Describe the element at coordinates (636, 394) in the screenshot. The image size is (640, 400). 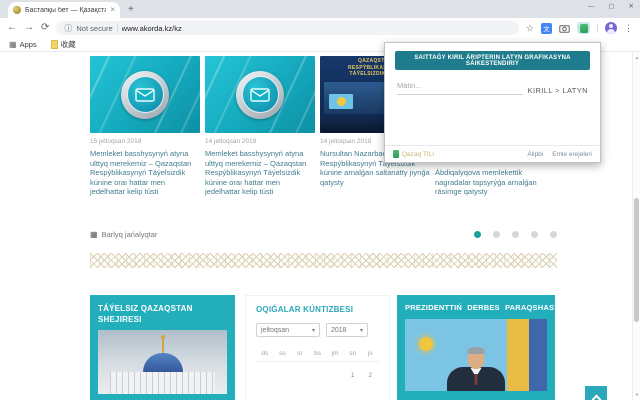
I see `scrollbar-down-arrow: ▼` at that location.